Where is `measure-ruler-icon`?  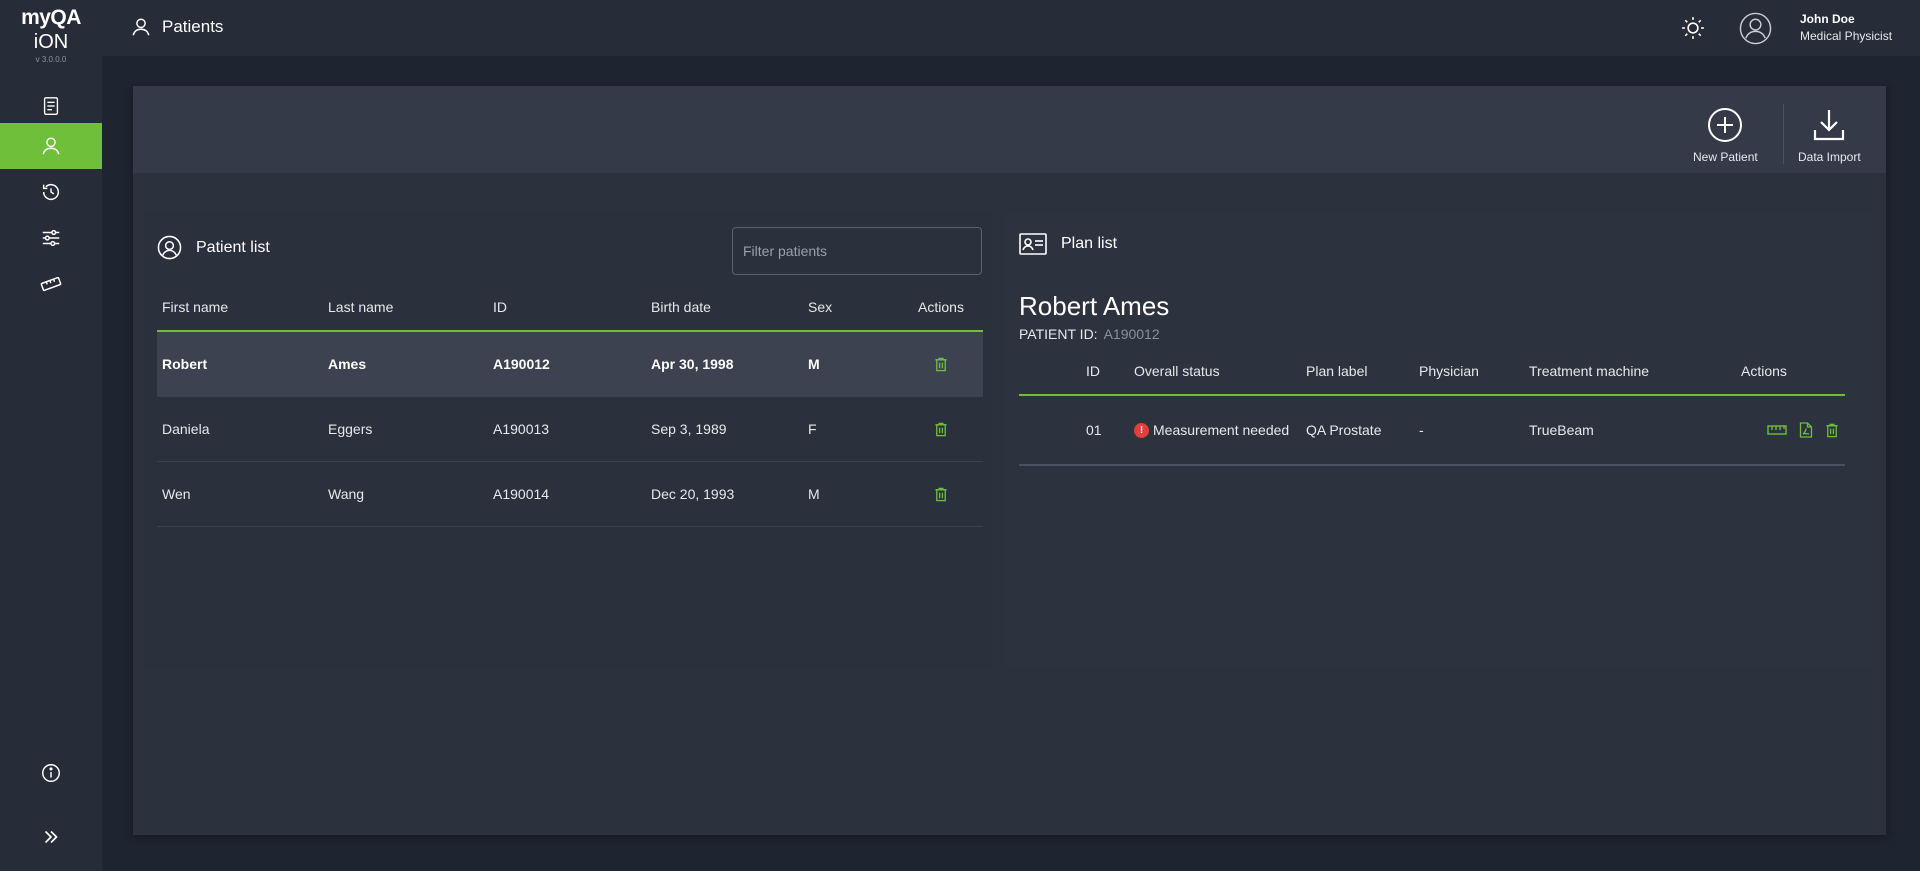 measure-ruler-icon is located at coordinates (1777, 430).